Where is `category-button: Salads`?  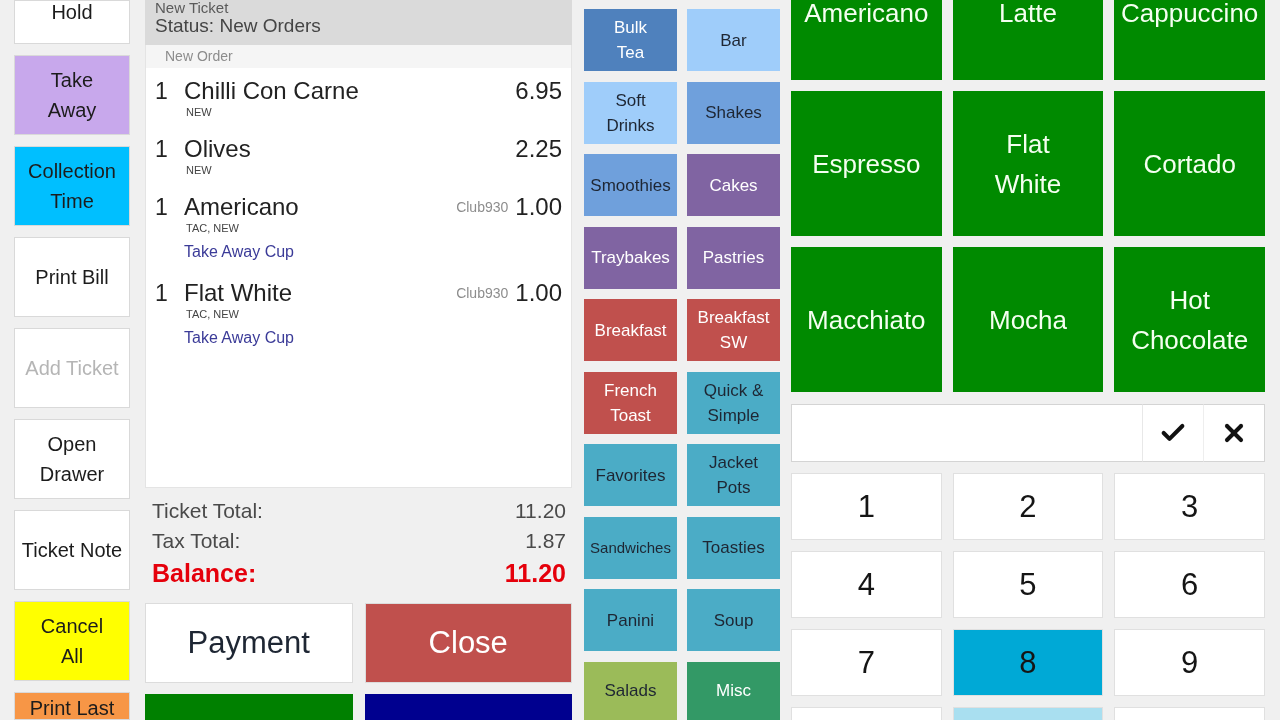
category-button: Salads is located at coordinates (630, 690).